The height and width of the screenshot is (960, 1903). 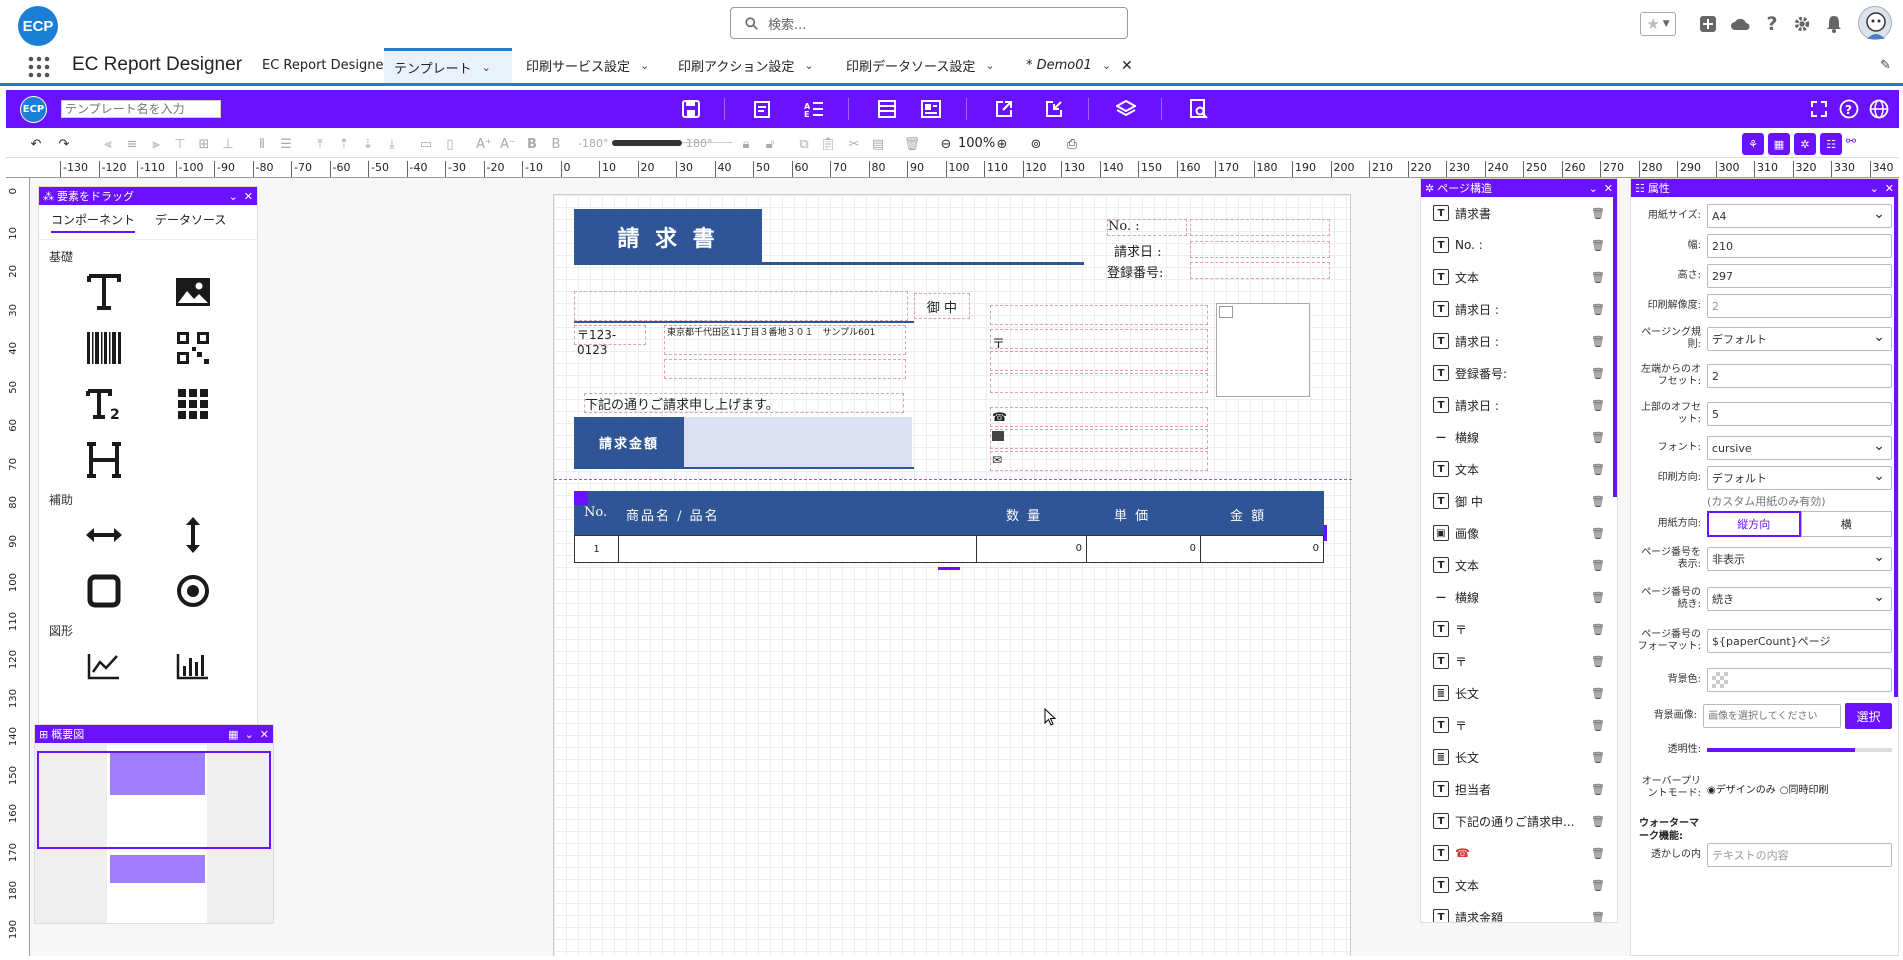 I want to click on bar-chart-icon, so click(x=192, y=666).